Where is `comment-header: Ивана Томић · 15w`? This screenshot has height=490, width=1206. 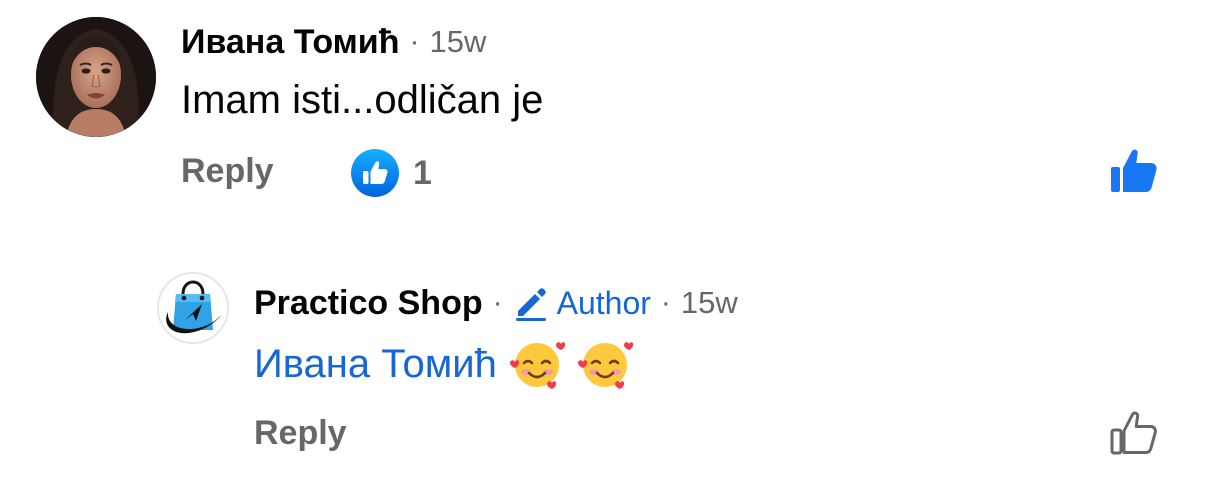
comment-header: Ивана Томић · 15w is located at coordinates (333, 42).